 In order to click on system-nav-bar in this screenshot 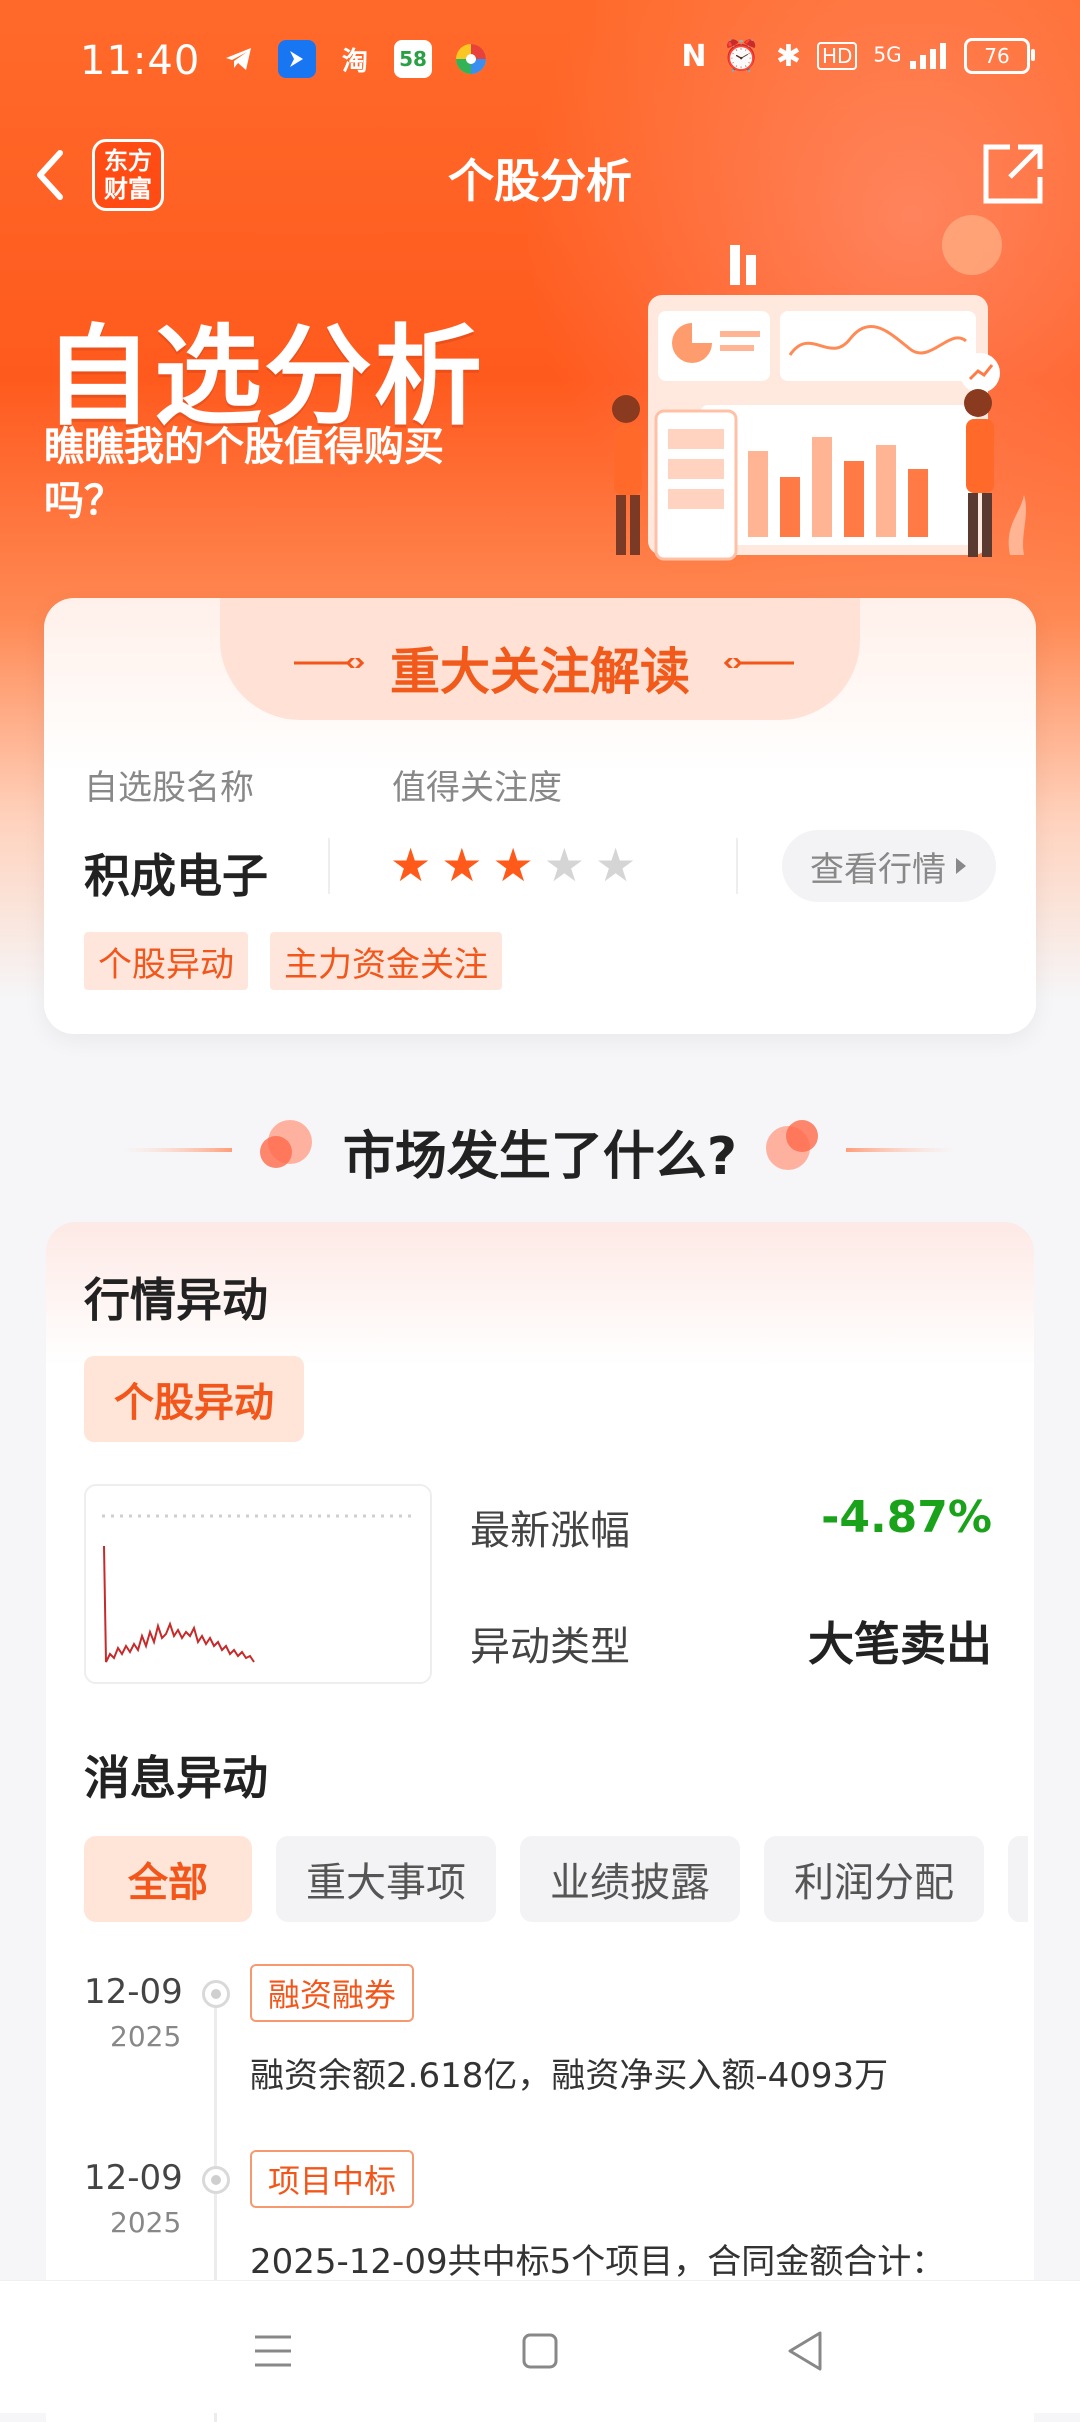, I will do `click(540, 2346)`.